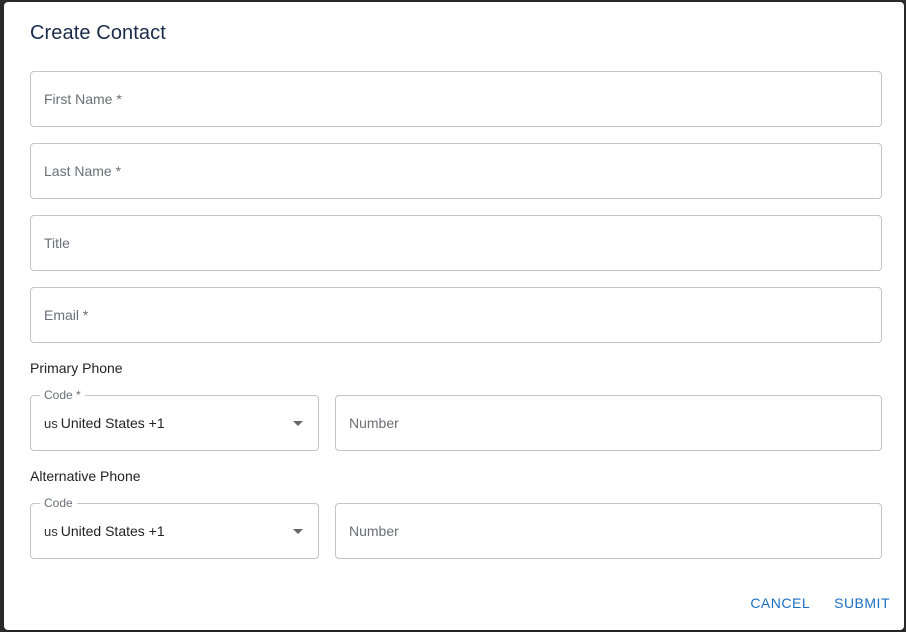 Image resolution: width=906 pixels, height=632 pixels. Describe the element at coordinates (374, 423) in the screenshot. I see `primary-phone-number-placeholder: Number` at that location.